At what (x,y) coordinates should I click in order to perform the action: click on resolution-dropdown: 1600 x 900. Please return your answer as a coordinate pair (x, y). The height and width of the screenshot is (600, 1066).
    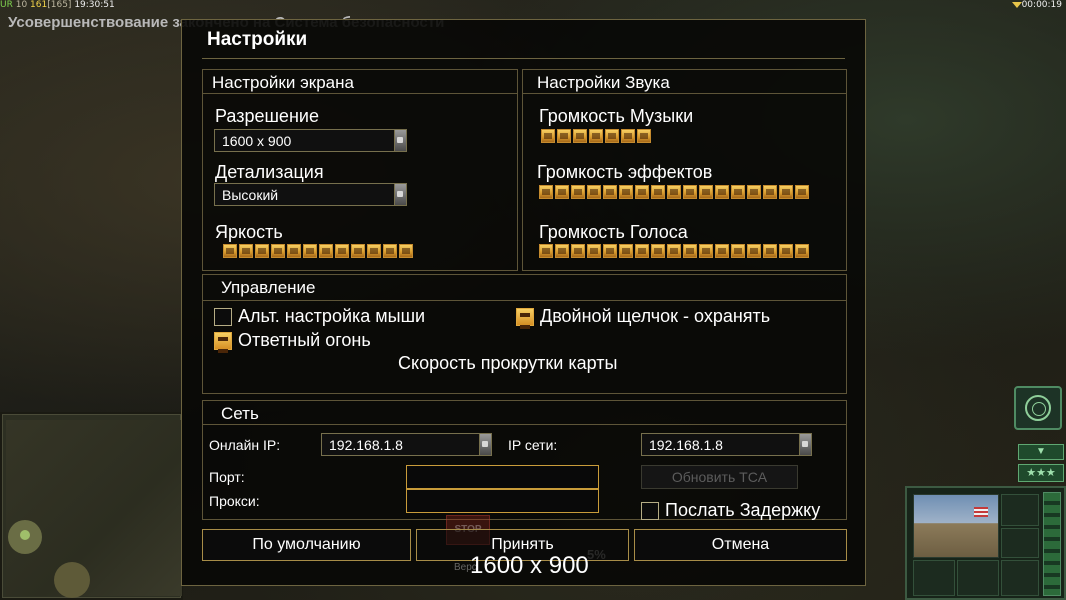
    Looking at the image, I should click on (310, 140).